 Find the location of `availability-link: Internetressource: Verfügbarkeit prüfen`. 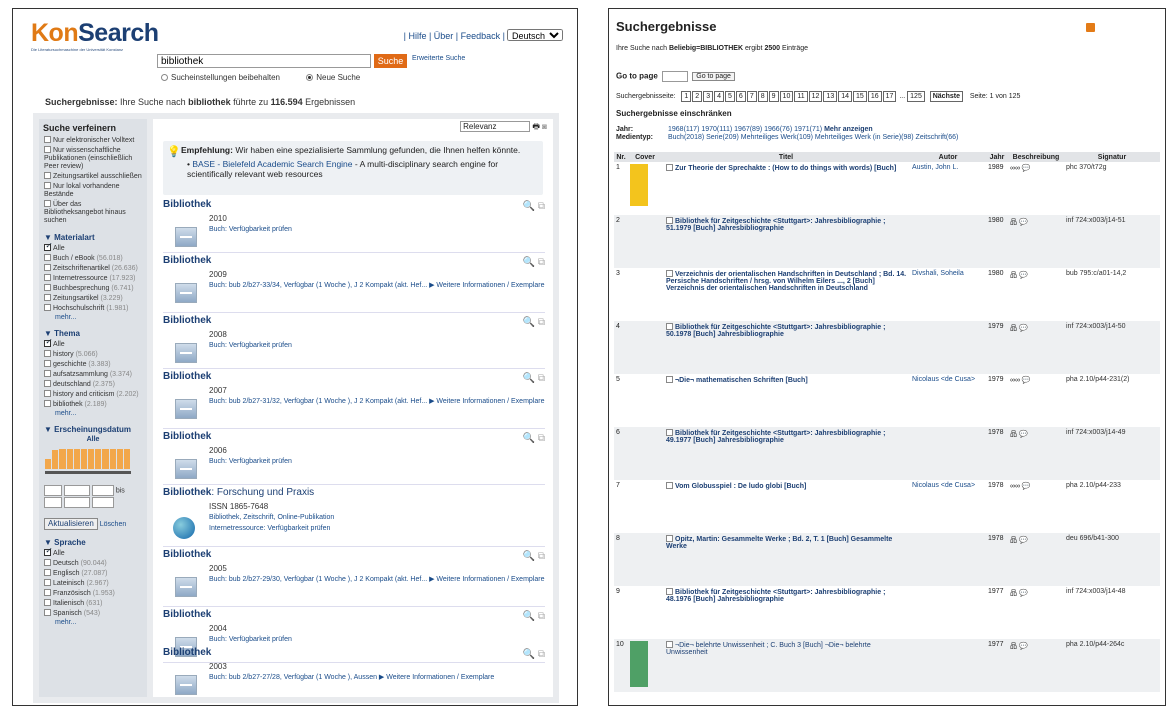

availability-link: Internetressource: Verfügbarkeit prüfen is located at coordinates (377, 528).